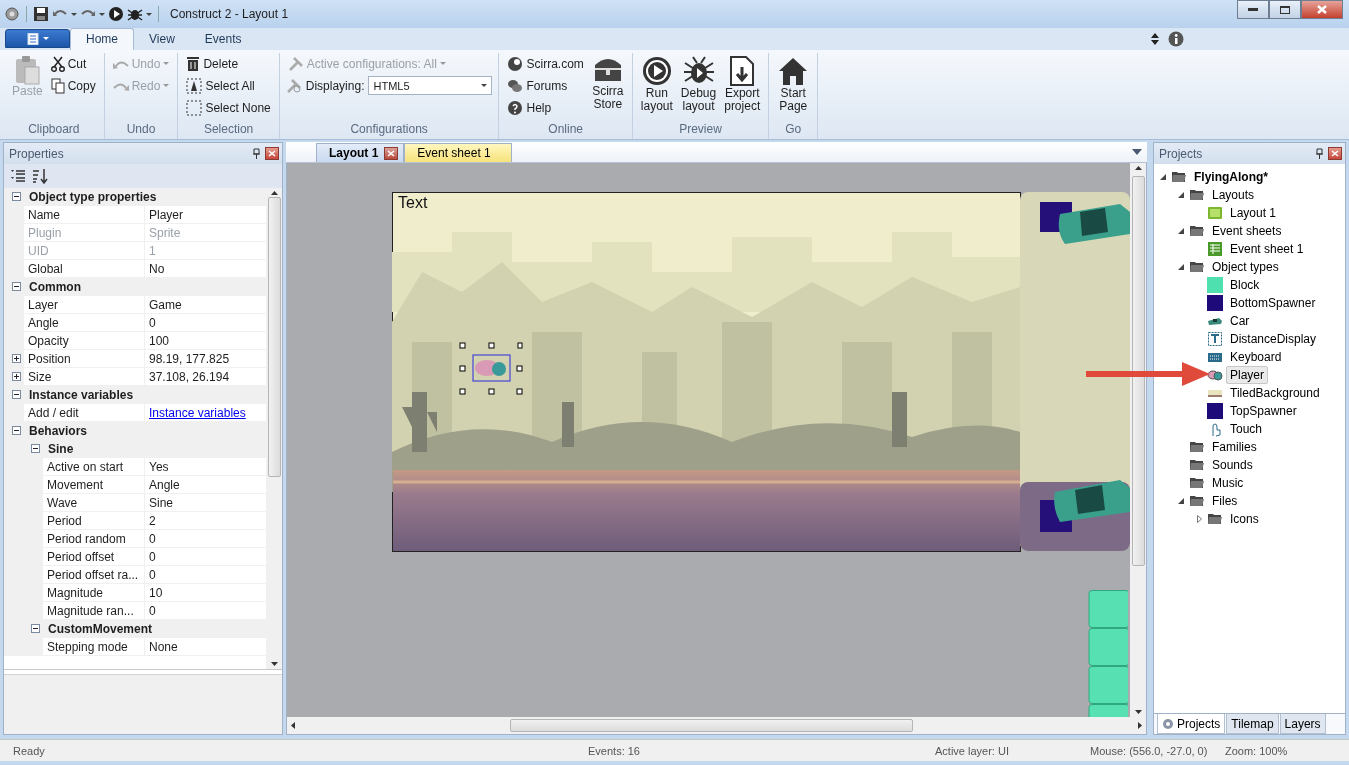  I want to click on ribbon-button: Forums, so click(545, 85).